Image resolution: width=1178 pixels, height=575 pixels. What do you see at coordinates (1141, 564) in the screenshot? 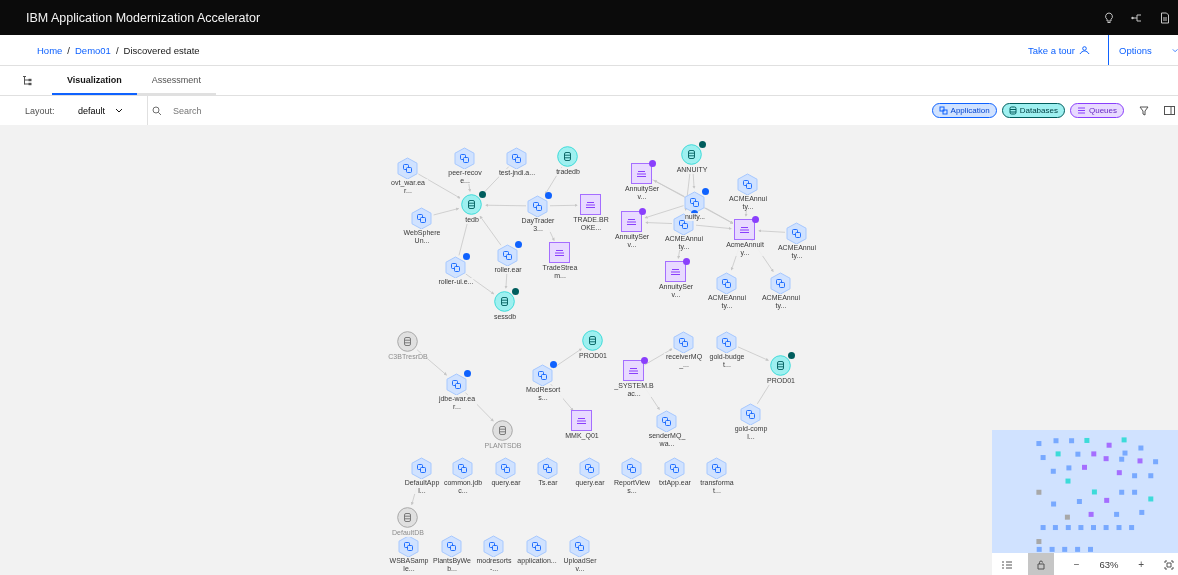
I see `zoom-in-button: +` at bounding box center [1141, 564].